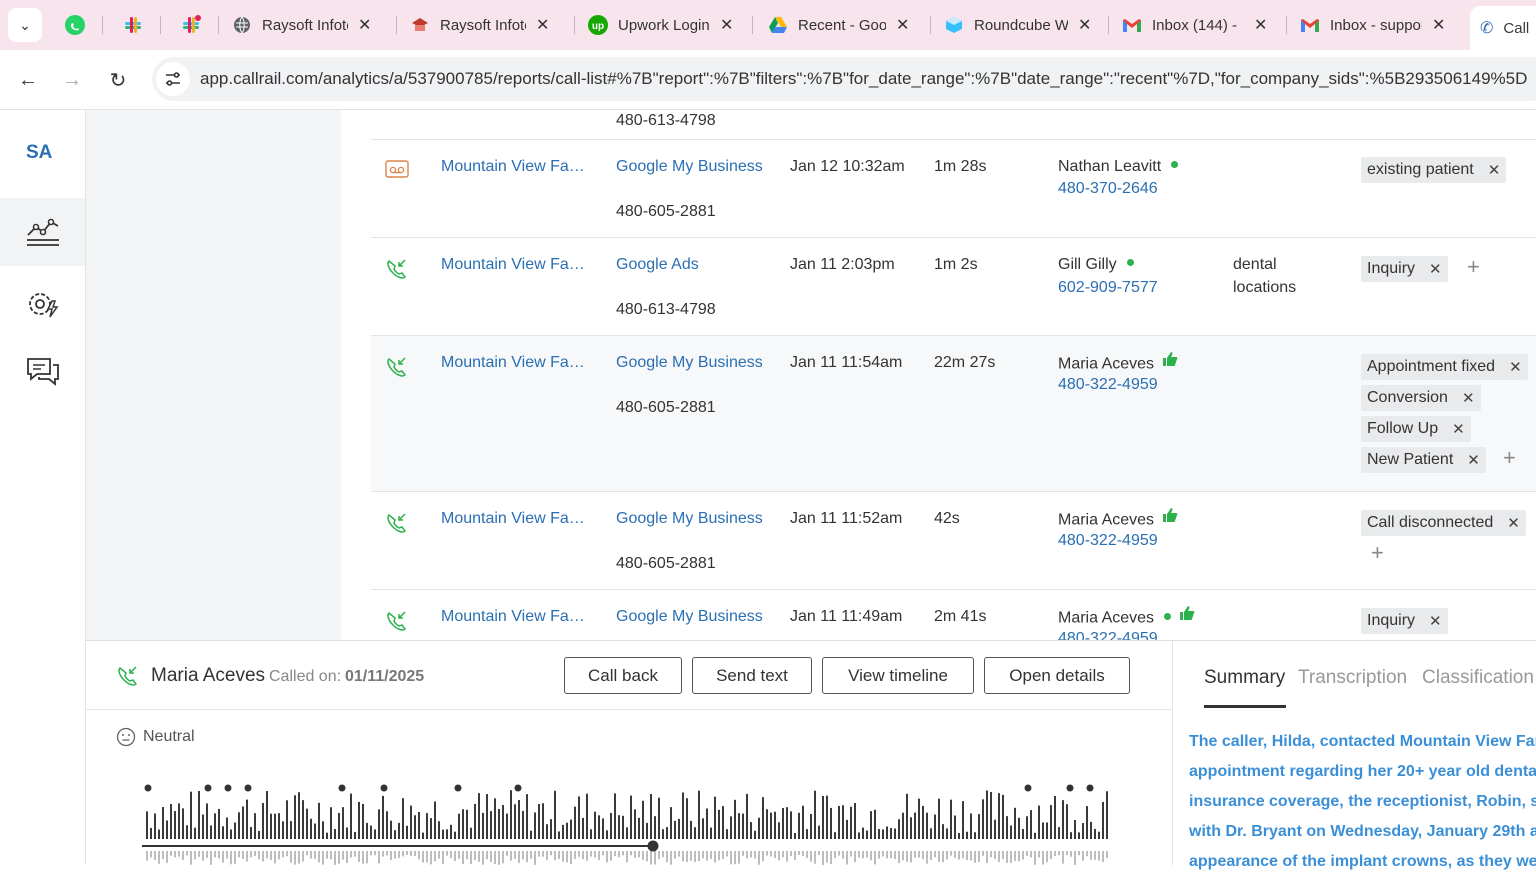 The height and width of the screenshot is (877, 1536). Describe the element at coordinates (305, 25) in the screenshot. I see `tab-title: Raysoft Infotech` at that location.